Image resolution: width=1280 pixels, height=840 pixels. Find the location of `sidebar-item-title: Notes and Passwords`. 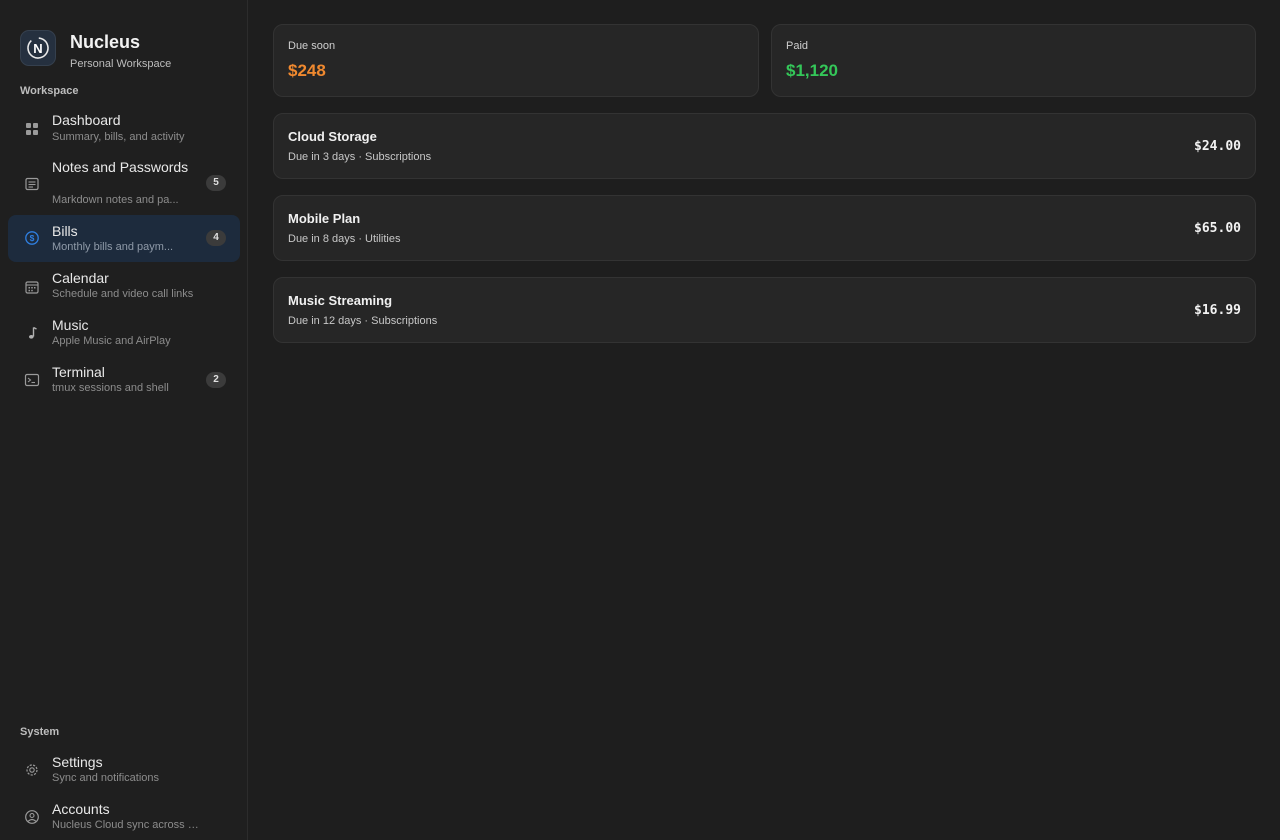

sidebar-item-title: Notes and Passwords is located at coordinates (120, 167).